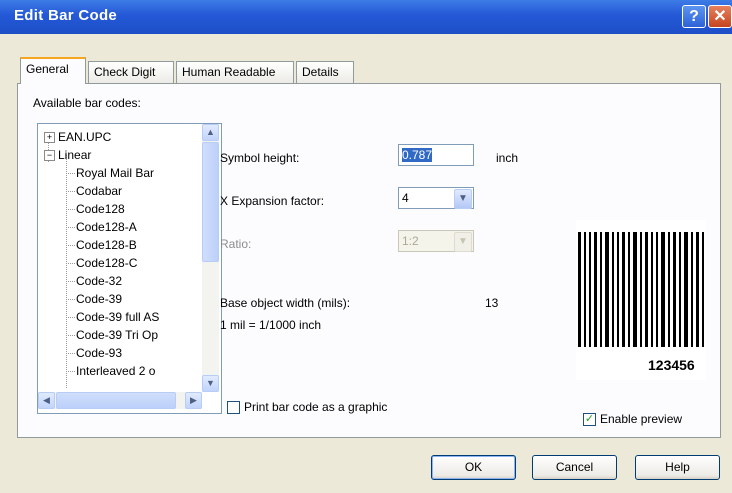 The image size is (732, 493). What do you see at coordinates (100, 209) in the screenshot?
I see `tree-item-code128: Code128` at bounding box center [100, 209].